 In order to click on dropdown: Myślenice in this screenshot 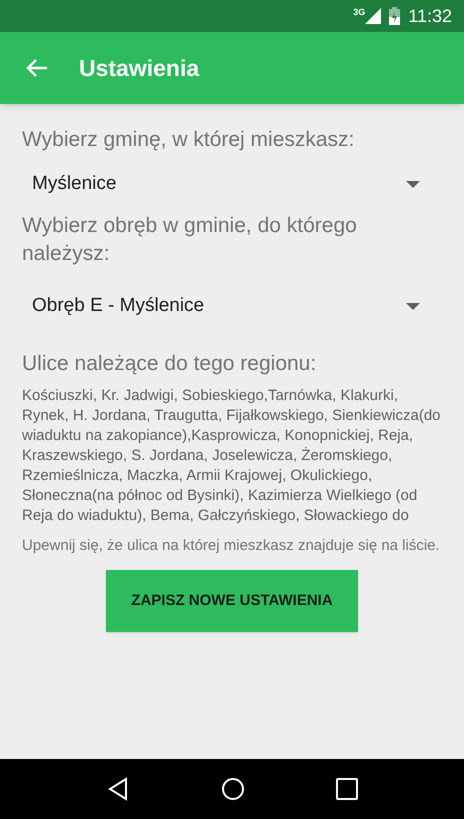, I will do `click(232, 184)`.